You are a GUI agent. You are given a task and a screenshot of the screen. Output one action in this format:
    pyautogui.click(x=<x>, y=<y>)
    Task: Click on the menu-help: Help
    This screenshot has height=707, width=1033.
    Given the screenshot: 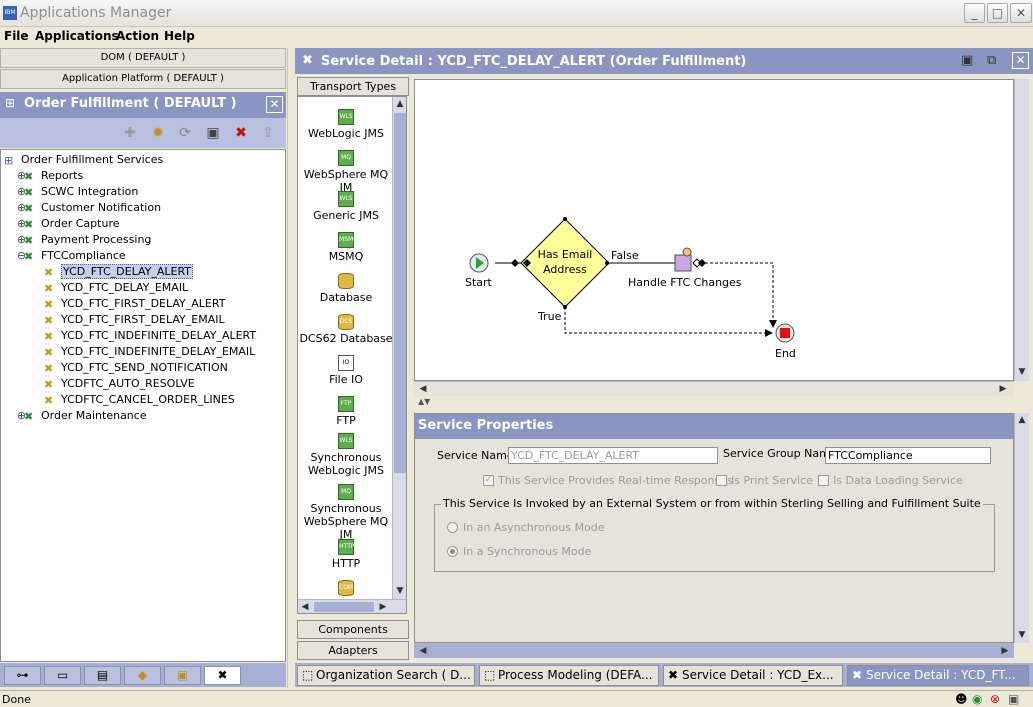 What is the action you would take?
    pyautogui.click(x=179, y=36)
    